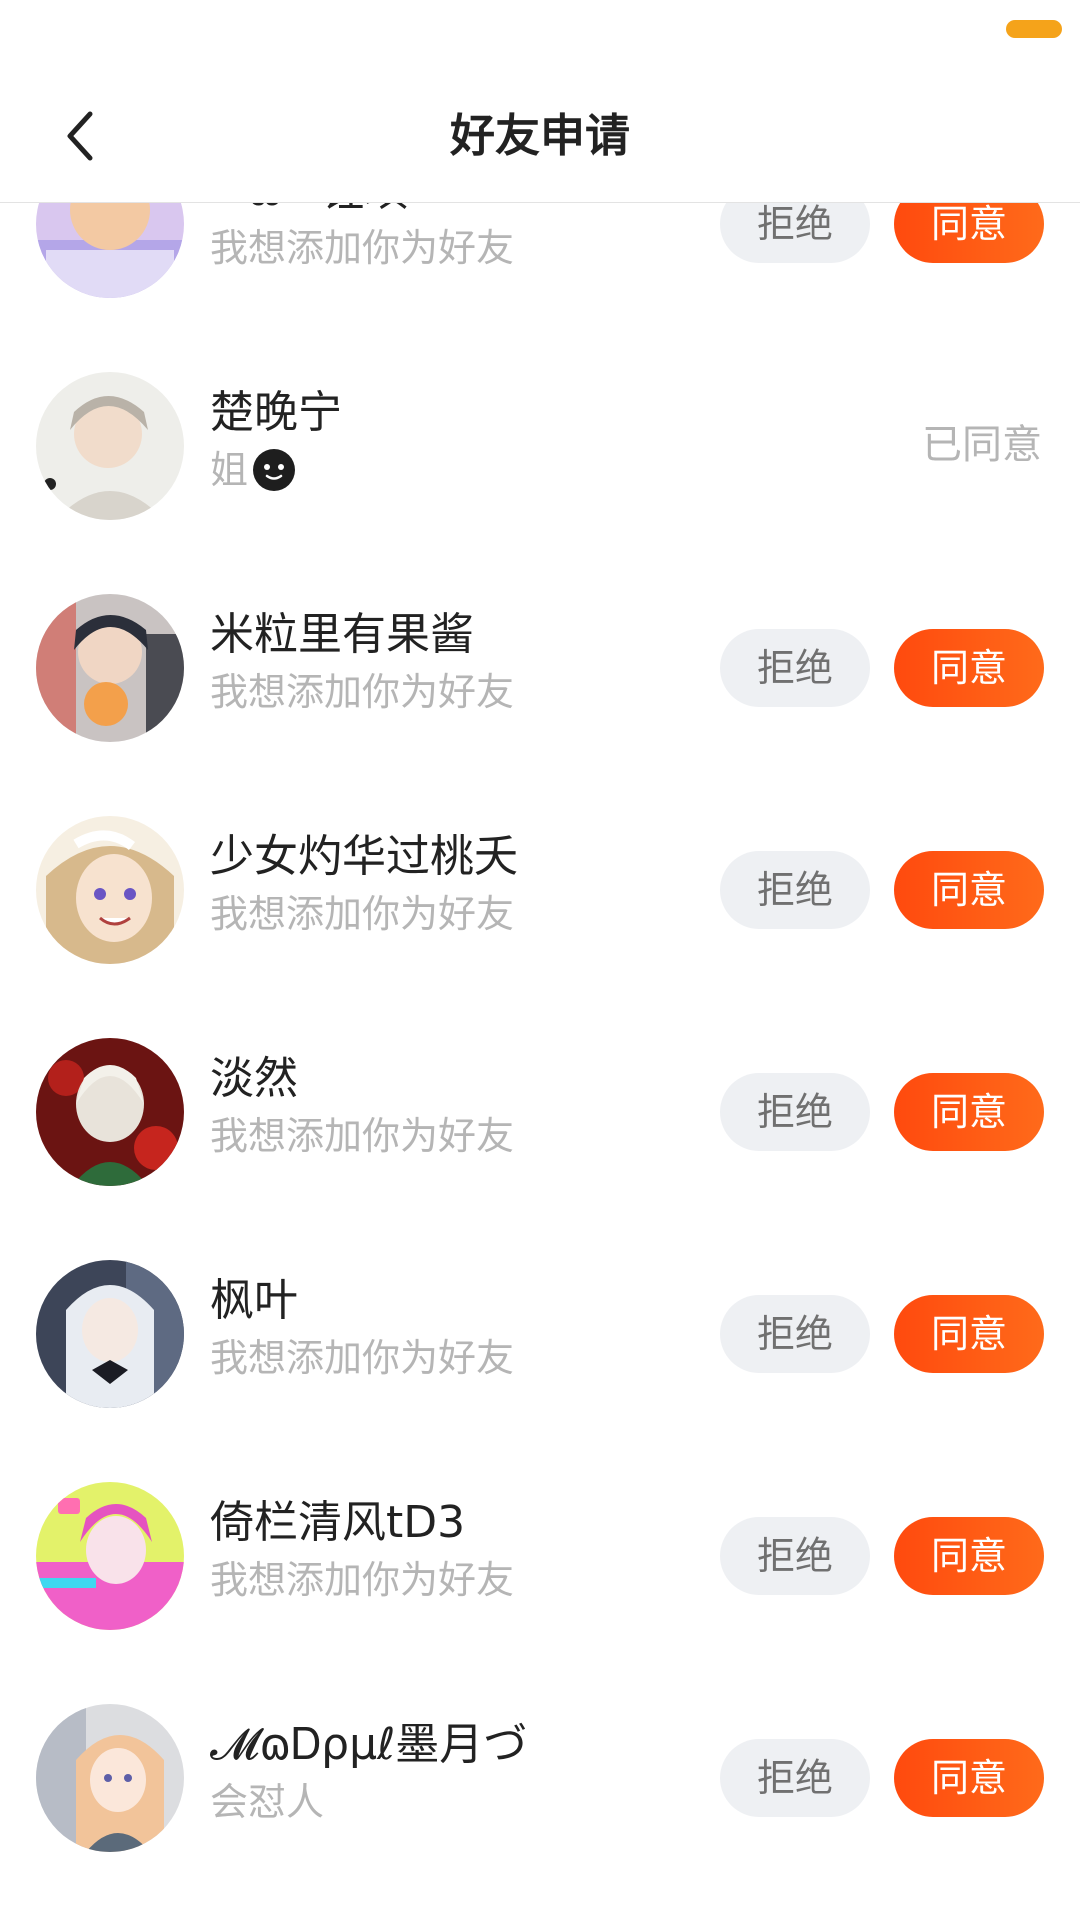  I want to click on request-name: 楚晚宁, so click(276, 412).